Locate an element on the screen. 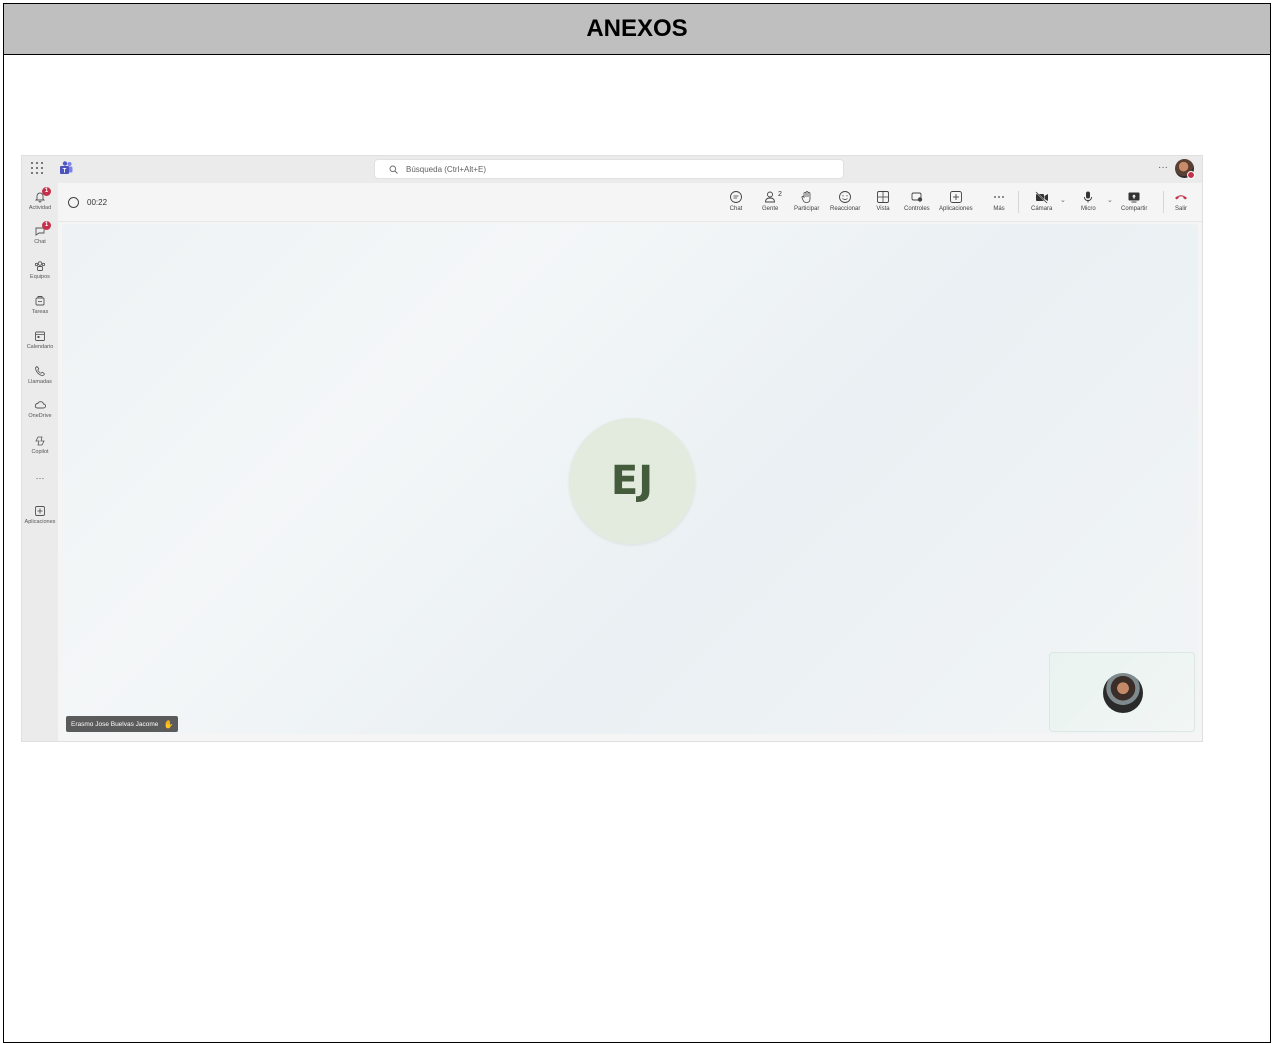 The width and height of the screenshot is (1274, 1043). meeting-toolbar: 00:22 Chat 2 Gente Participar Reaccionar is located at coordinates (630, 202).